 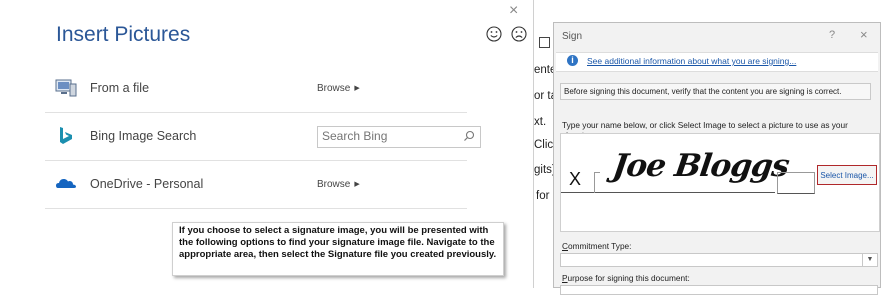 I want to click on bing-icon, so click(x=66, y=135).